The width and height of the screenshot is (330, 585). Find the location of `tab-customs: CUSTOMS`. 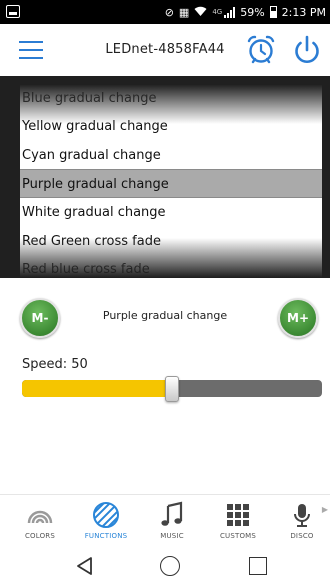

tab-customs: CUSTOMS is located at coordinates (238, 521).